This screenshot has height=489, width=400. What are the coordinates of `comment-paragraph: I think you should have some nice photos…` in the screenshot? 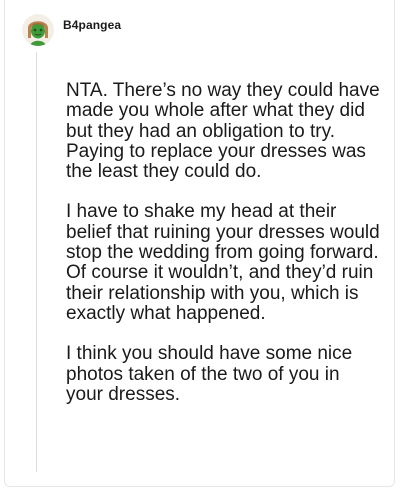 It's located at (209, 374).